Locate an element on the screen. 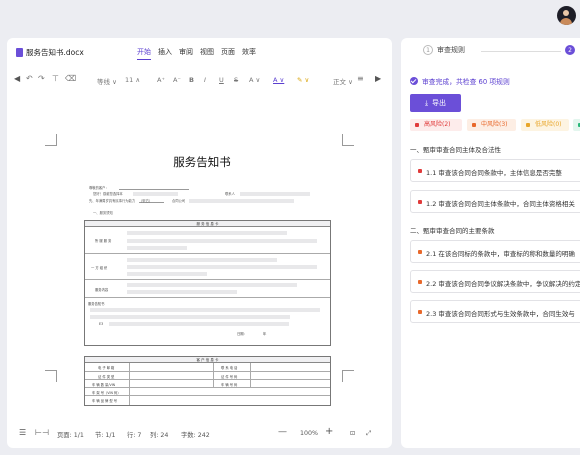 The image size is (580, 455). filter-tag-low-risk: 低风险(0) is located at coordinates (545, 125).